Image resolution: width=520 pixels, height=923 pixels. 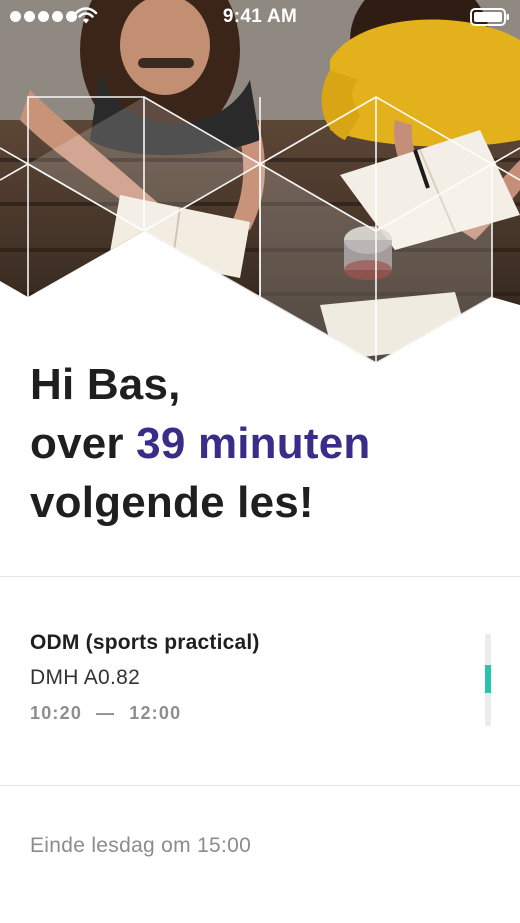 I want to click on day-end-label: Einde lesdag om 15:00, so click(x=141, y=845).